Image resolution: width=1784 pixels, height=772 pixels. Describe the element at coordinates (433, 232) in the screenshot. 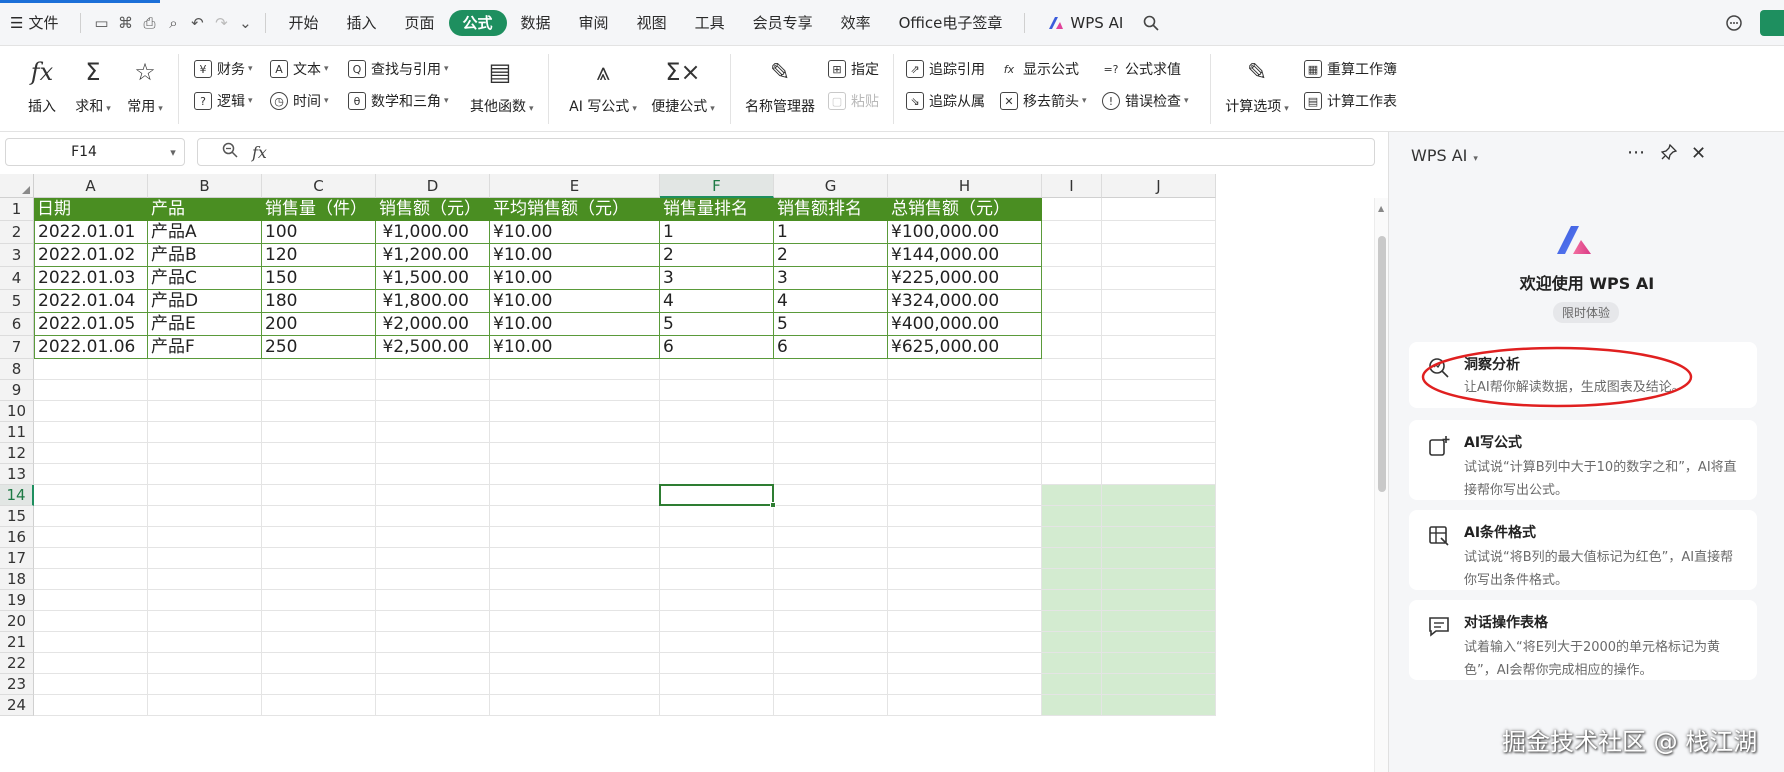

I see `table-cell: ¥1,000.00` at that location.